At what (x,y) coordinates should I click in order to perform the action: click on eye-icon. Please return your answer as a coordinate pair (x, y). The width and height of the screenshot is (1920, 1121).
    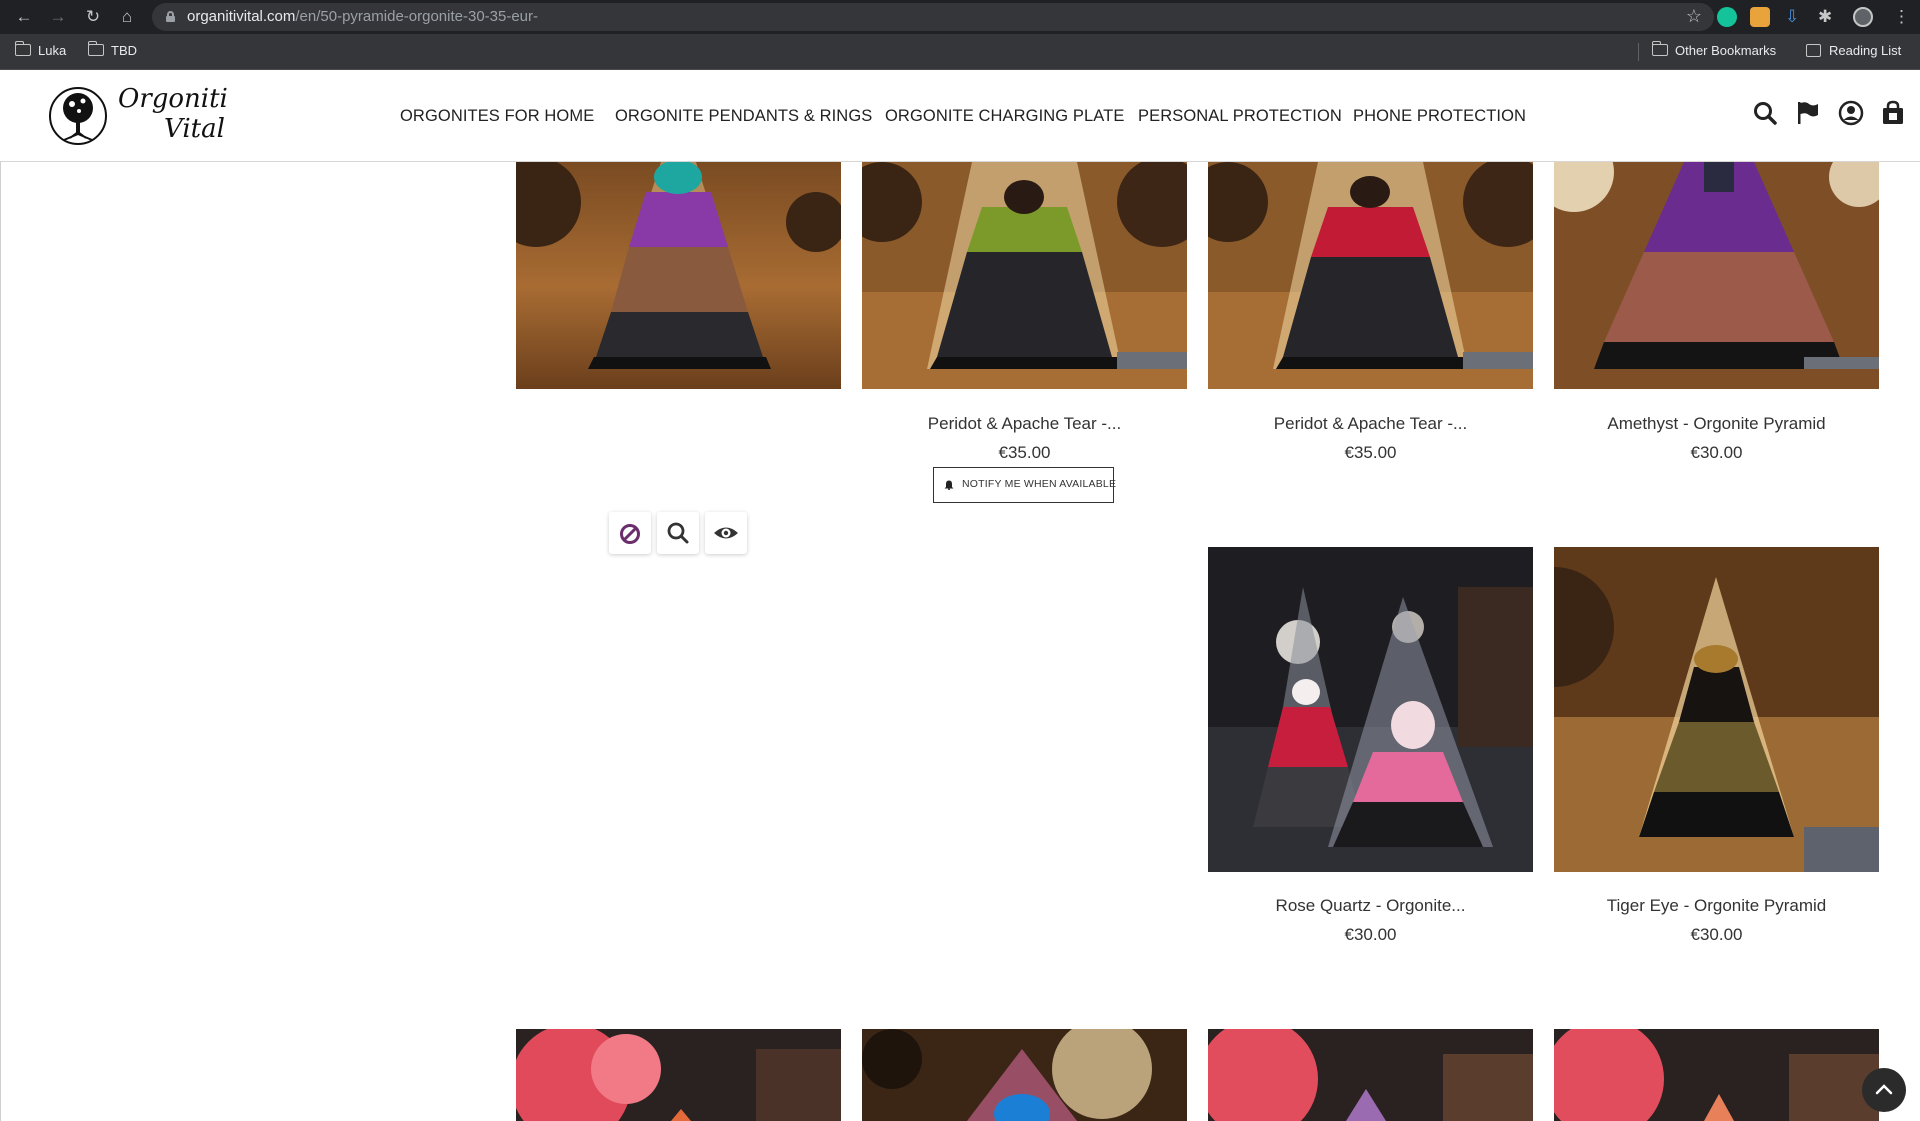
    Looking at the image, I should click on (726, 533).